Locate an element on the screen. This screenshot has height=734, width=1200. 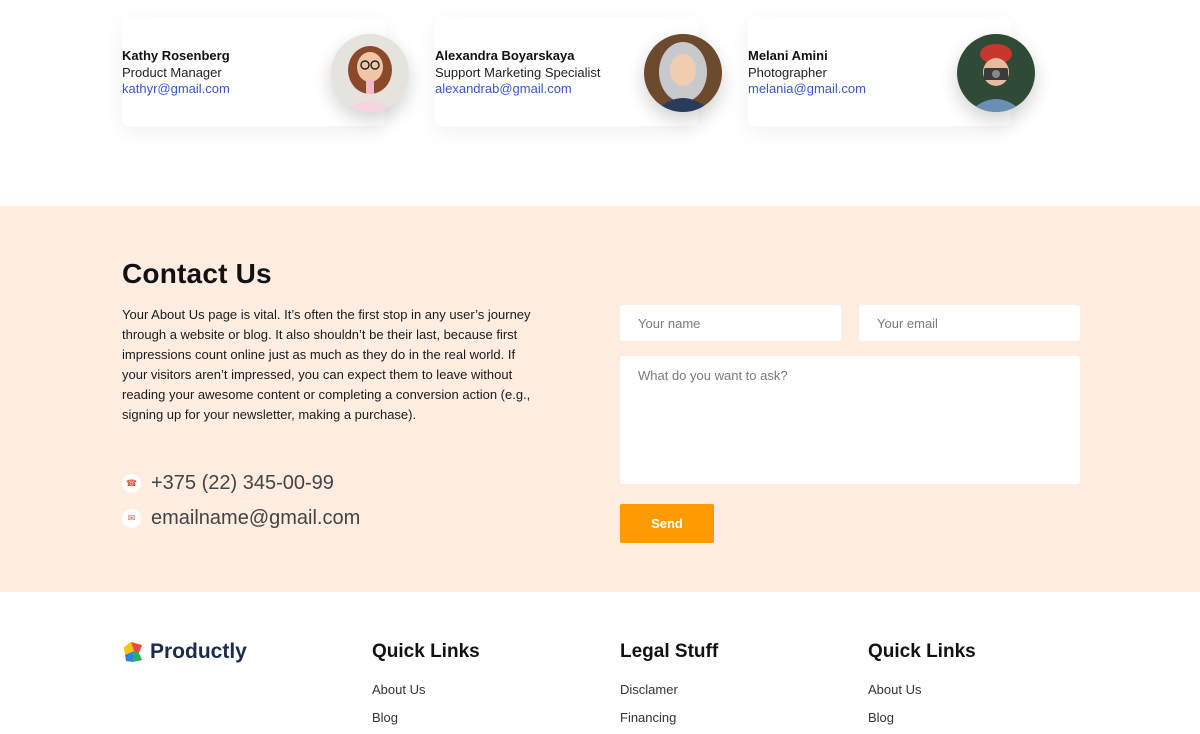
member-email-link: melania@gmail.com is located at coordinates (807, 88).